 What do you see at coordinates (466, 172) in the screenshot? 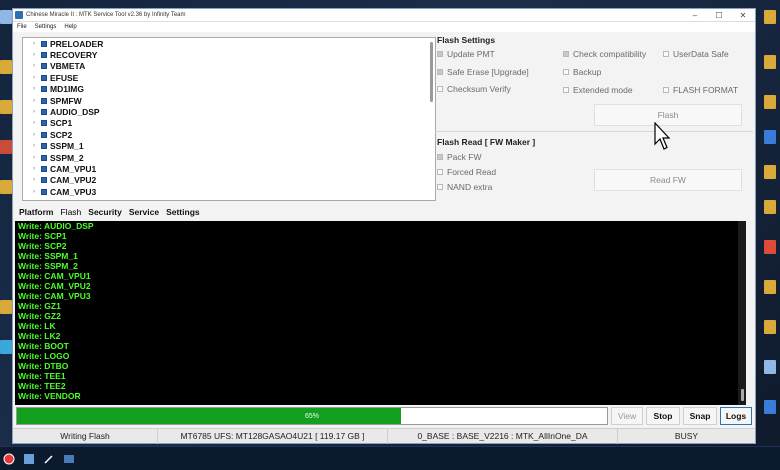
I see `forced-read-checkbox: Forced Read` at bounding box center [466, 172].